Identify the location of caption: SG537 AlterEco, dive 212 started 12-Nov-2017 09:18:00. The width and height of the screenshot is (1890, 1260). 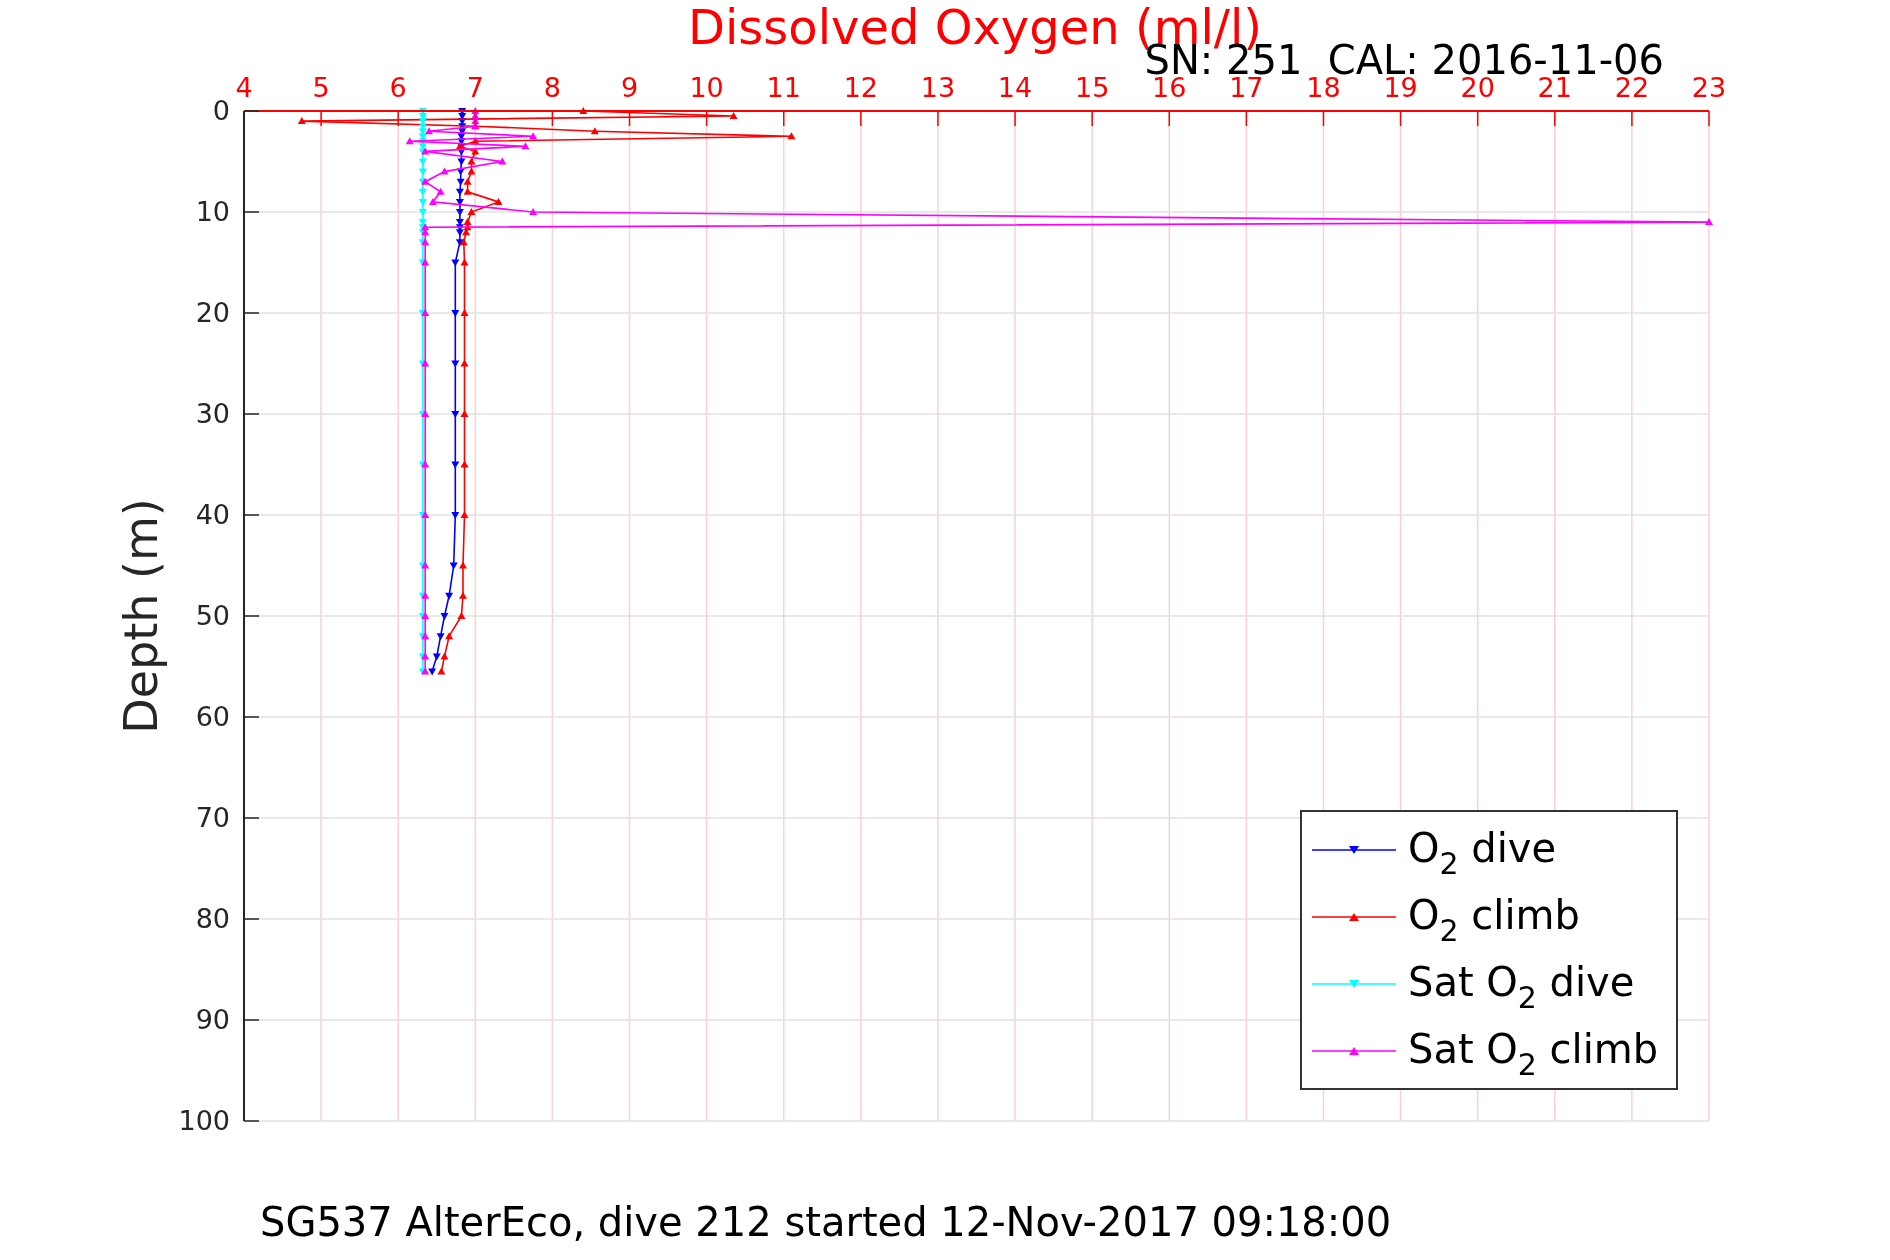
(826, 1222).